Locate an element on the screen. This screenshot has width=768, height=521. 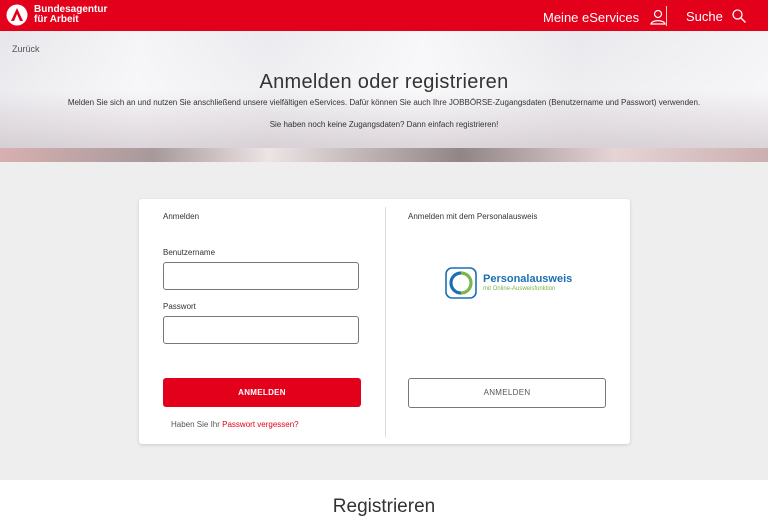
hero-image-strip is located at coordinates (384, 155).